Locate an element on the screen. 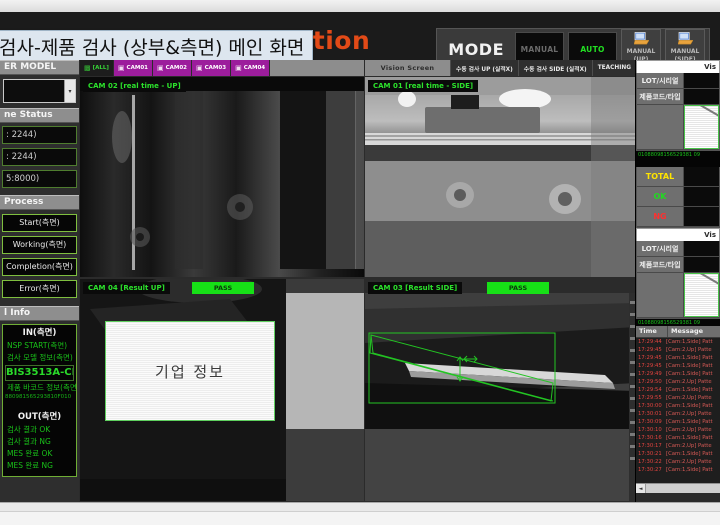 This screenshot has height=525, width=720. process-start-indicator: Start(측면) is located at coordinates (39, 223).